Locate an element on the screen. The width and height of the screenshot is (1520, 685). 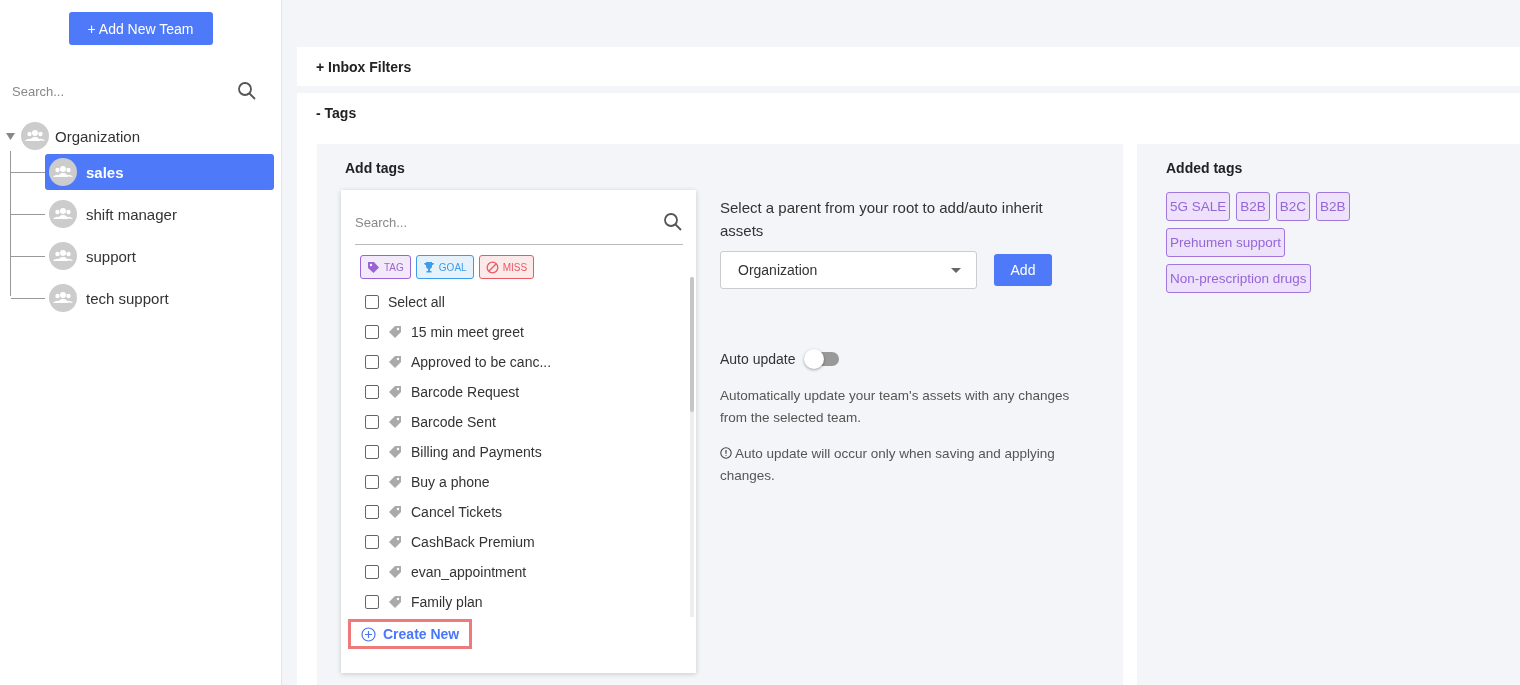
create-new-button: Create New is located at coordinates (410, 634).